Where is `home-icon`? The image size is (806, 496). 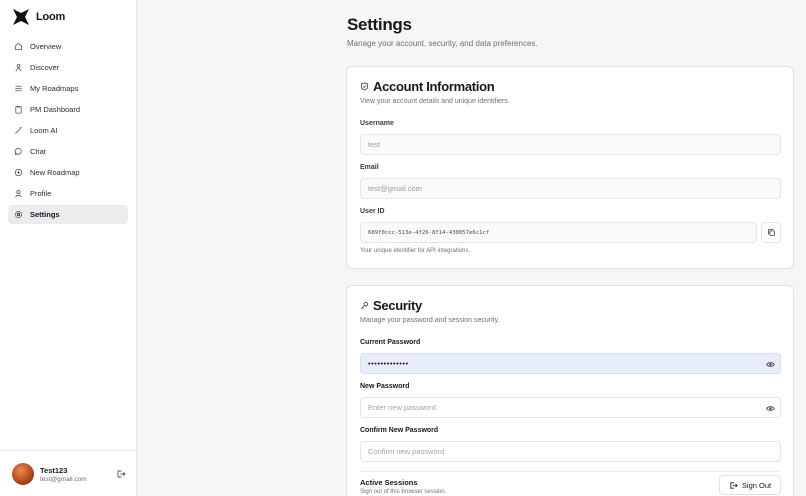 home-icon is located at coordinates (18, 46).